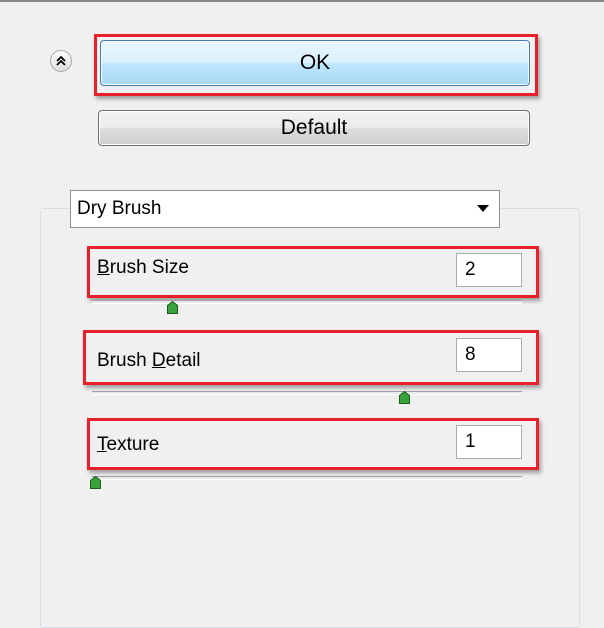 Image resolution: width=604 pixels, height=628 pixels. I want to click on ok-button: OK, so click(315, 63).